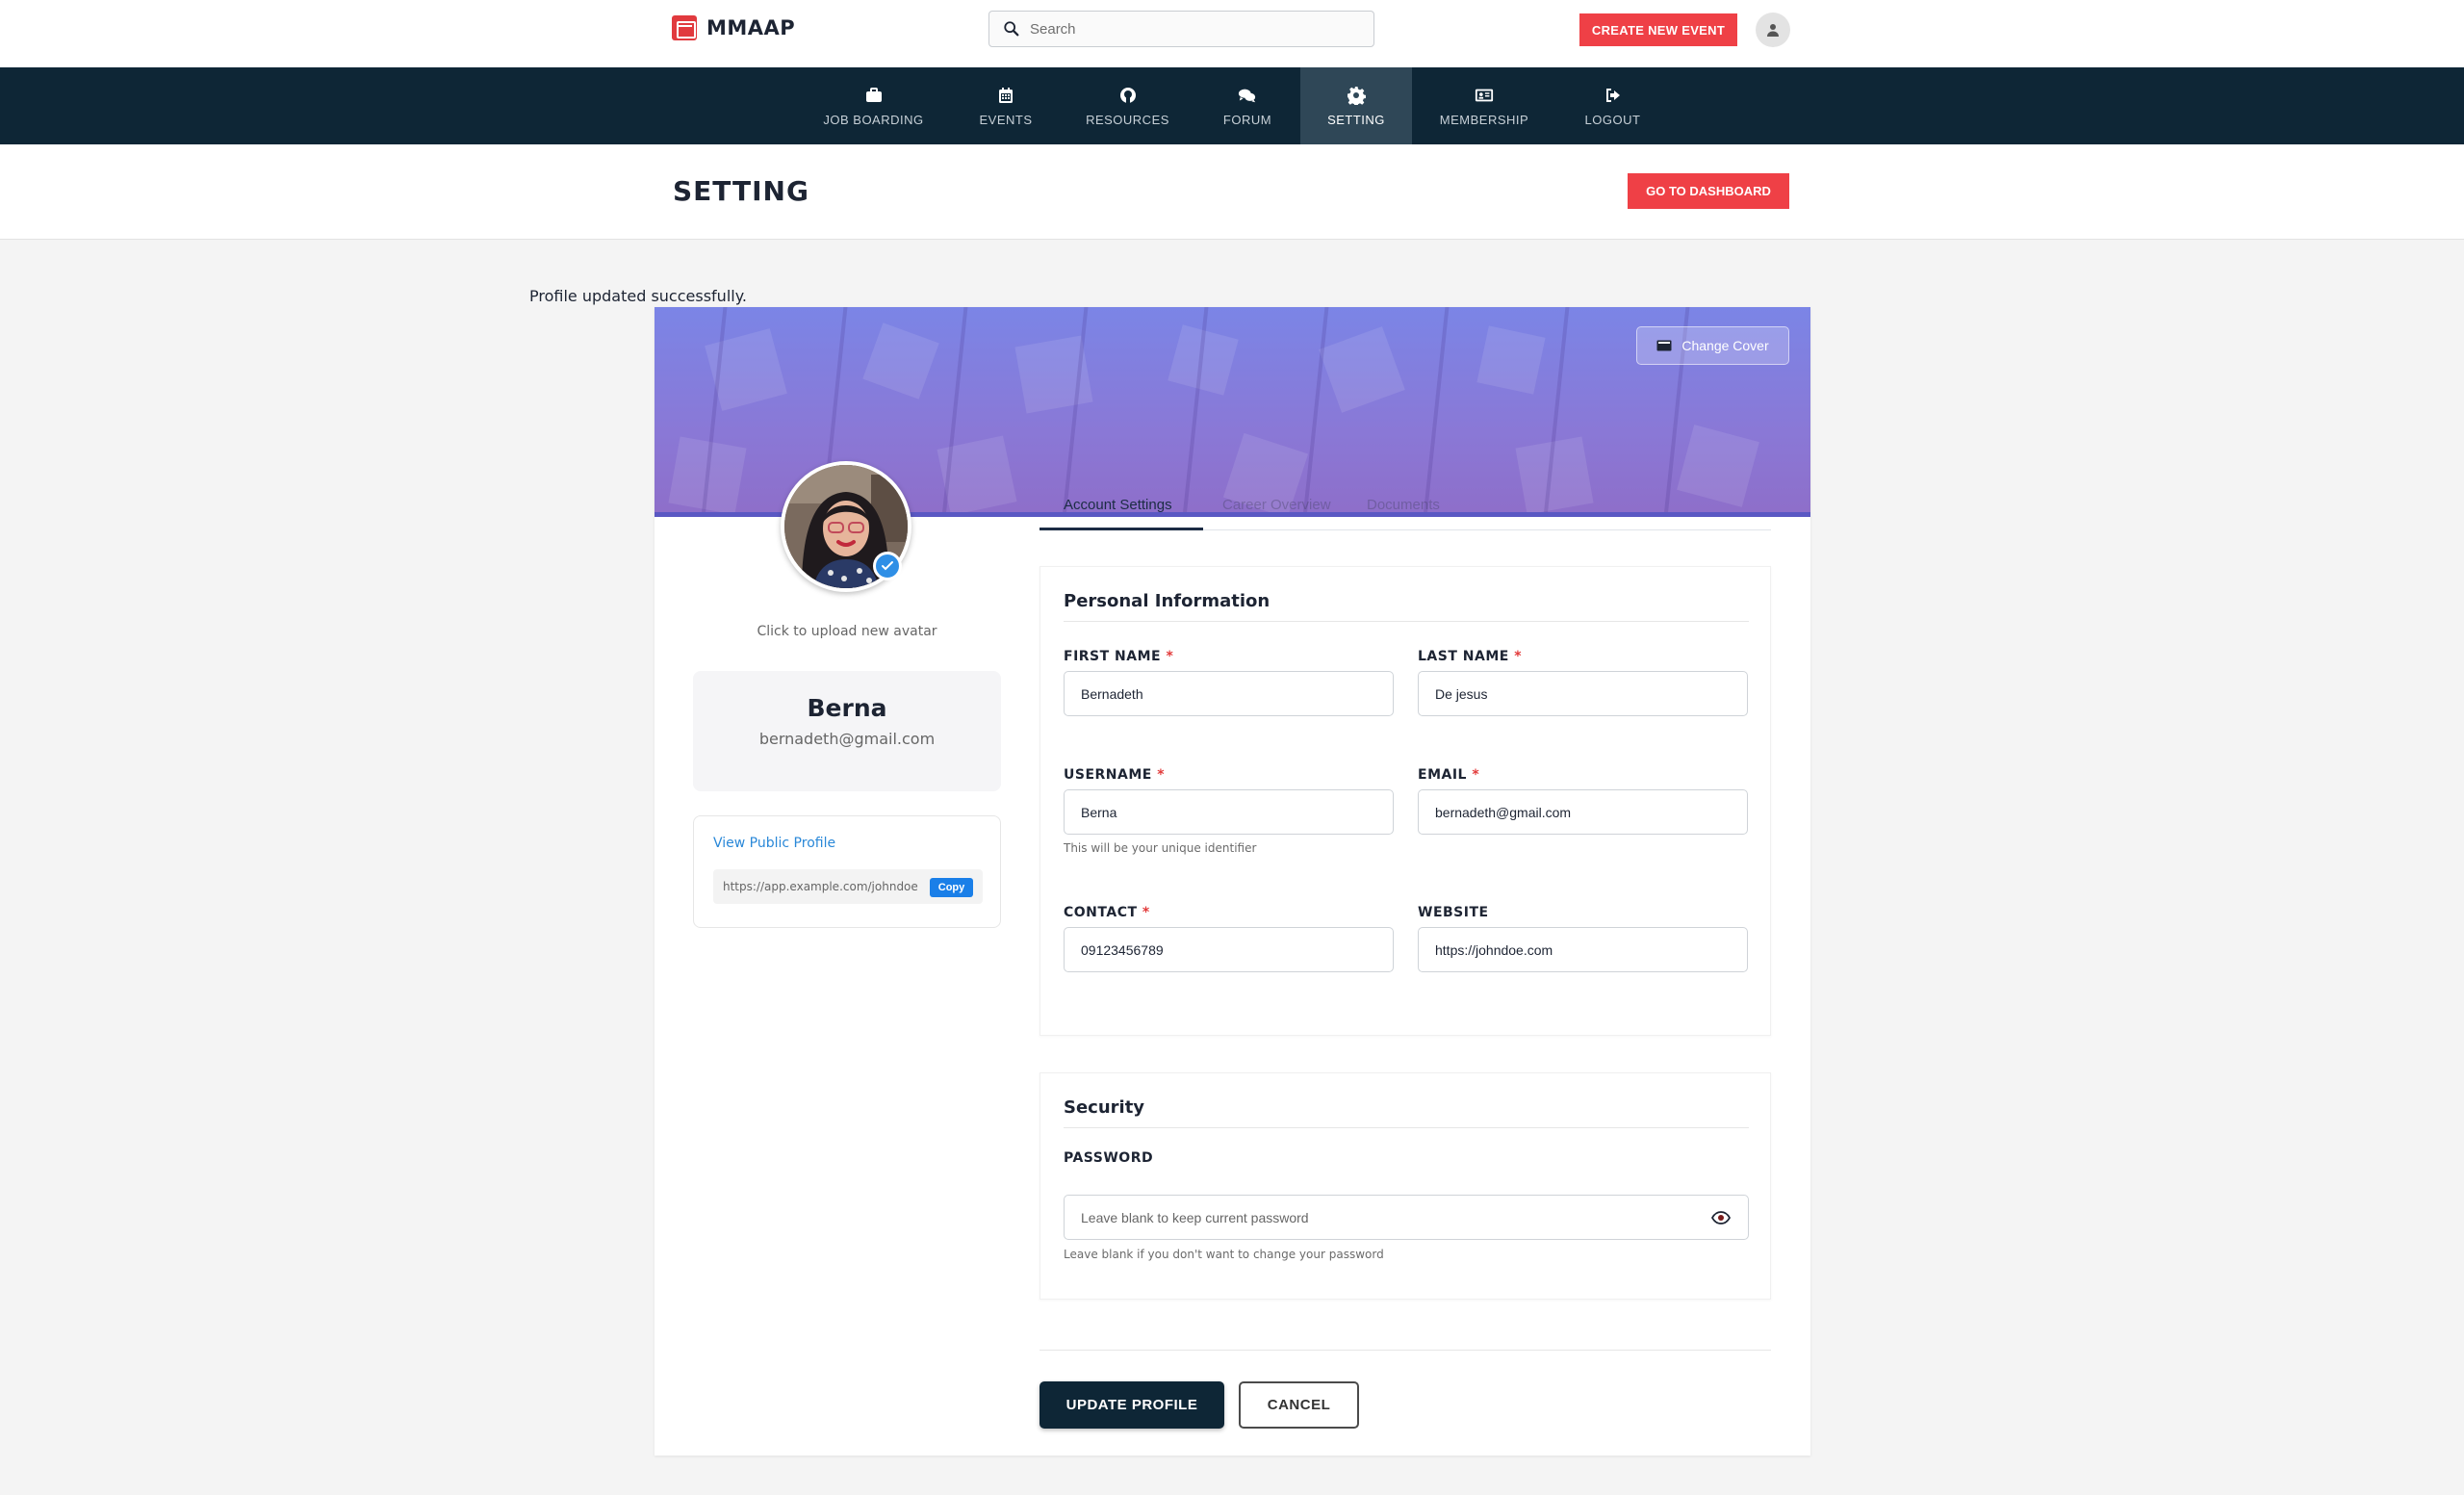 The image size is (2464, 1495). What do you see at coordinates (1119, 656) in the screenshot?
I see `first-name-label: FIRST NAME *` at bounding box center [1119, 656].